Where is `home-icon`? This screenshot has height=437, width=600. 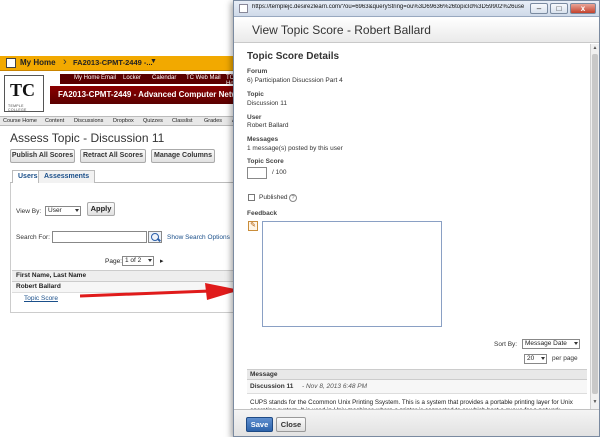 home-icon is located at coordinates (11, 63).